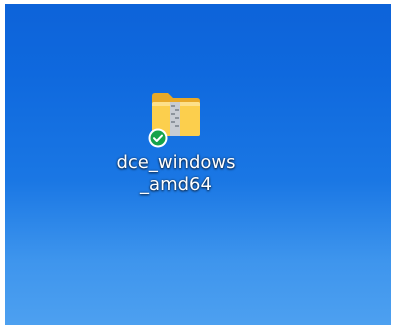 This screenshot has height=330, width=397. Describe the element at coordinates (176, 149) in the screenshot. I see `desktop-icon-dce-windows-amd64: dce_windows _amd64` at that location.